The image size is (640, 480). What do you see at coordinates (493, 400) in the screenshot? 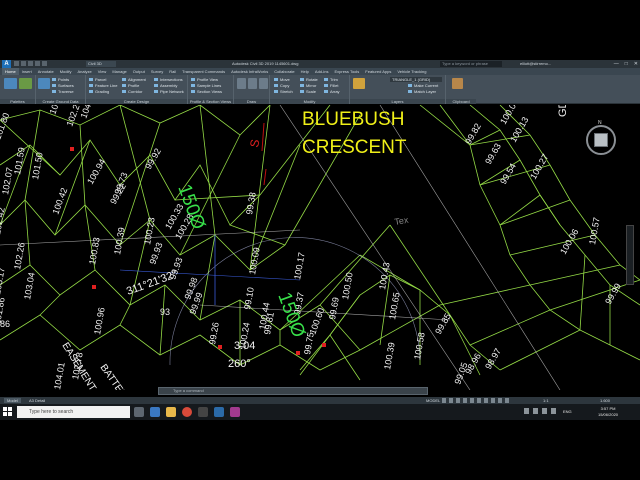
I see `transparency-icon` at bounding box center [493, 400].